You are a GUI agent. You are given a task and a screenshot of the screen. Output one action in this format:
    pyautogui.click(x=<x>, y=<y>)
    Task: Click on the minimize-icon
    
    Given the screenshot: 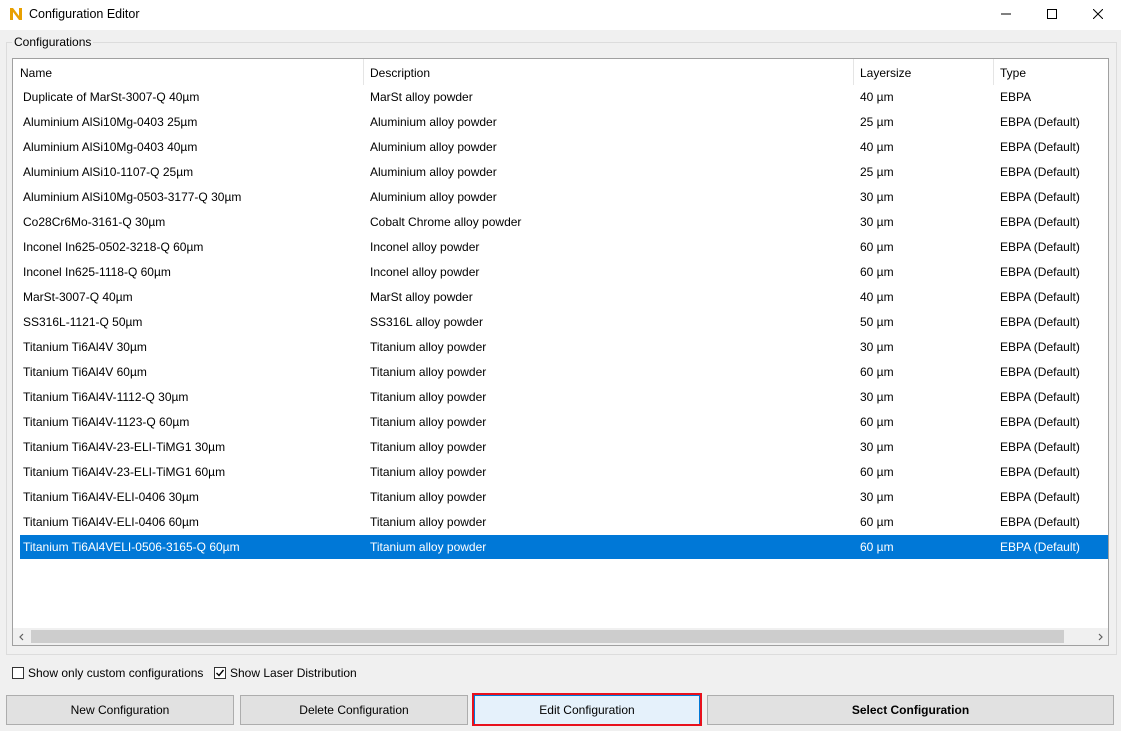 What is the action you would take?
    pyautogui.click(x=1006, y=15)
    